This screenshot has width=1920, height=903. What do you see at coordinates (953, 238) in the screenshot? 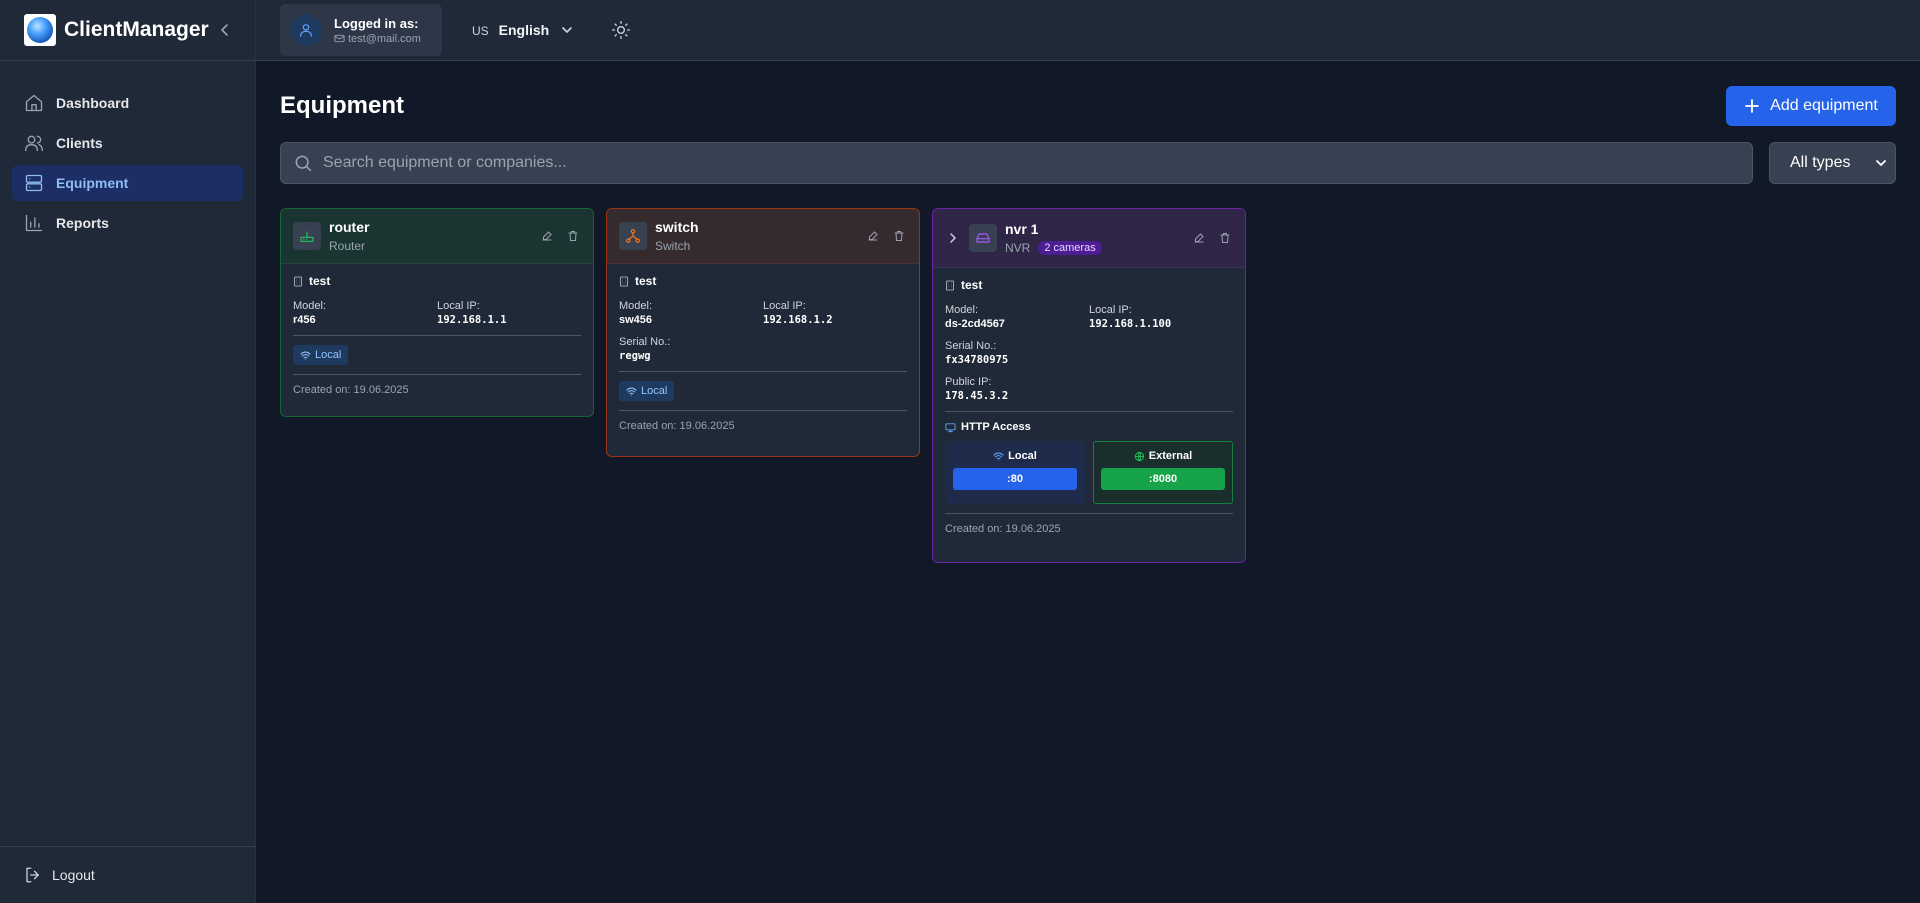
I see `expand-chevron-icon` at bounding box center [953, 238].